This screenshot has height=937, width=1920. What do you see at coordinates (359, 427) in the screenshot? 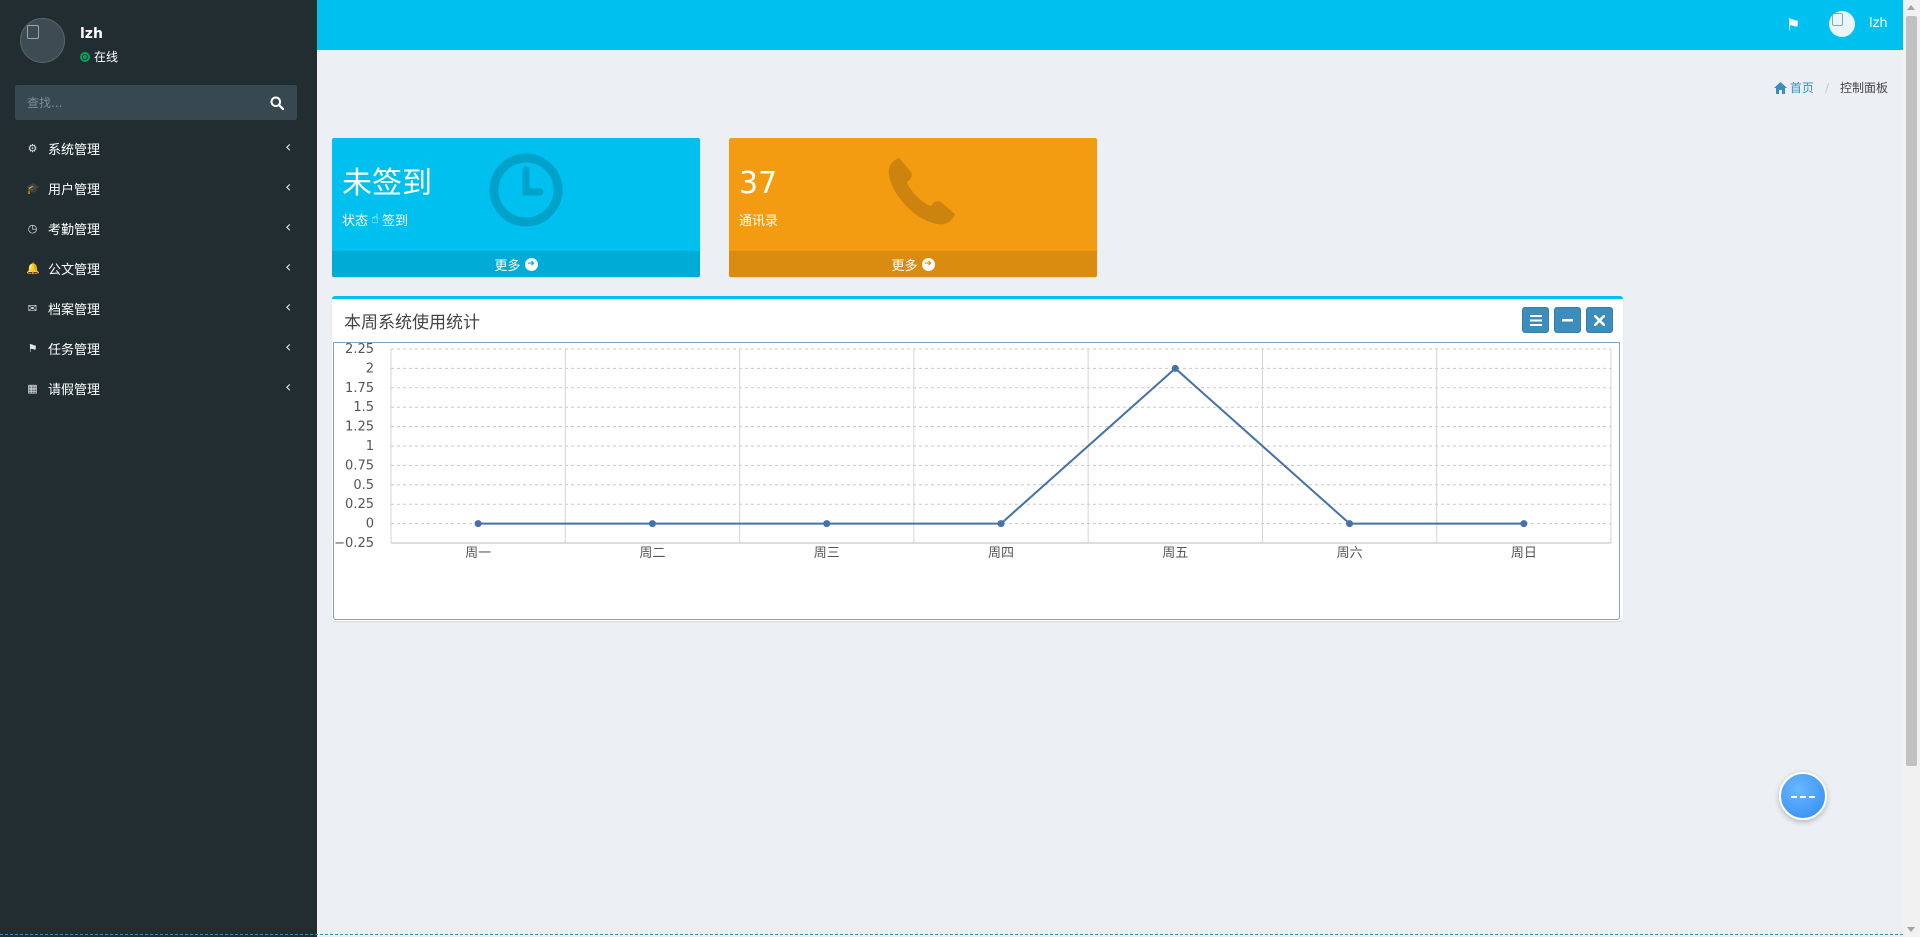
I see `y-tick-label: 1.25` at bounding box center [359, 427].